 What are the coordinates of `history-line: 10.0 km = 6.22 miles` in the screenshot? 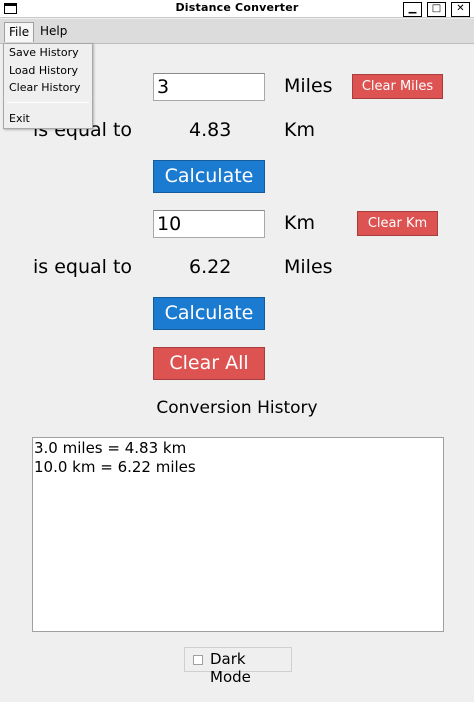 It's located at (115, 467).